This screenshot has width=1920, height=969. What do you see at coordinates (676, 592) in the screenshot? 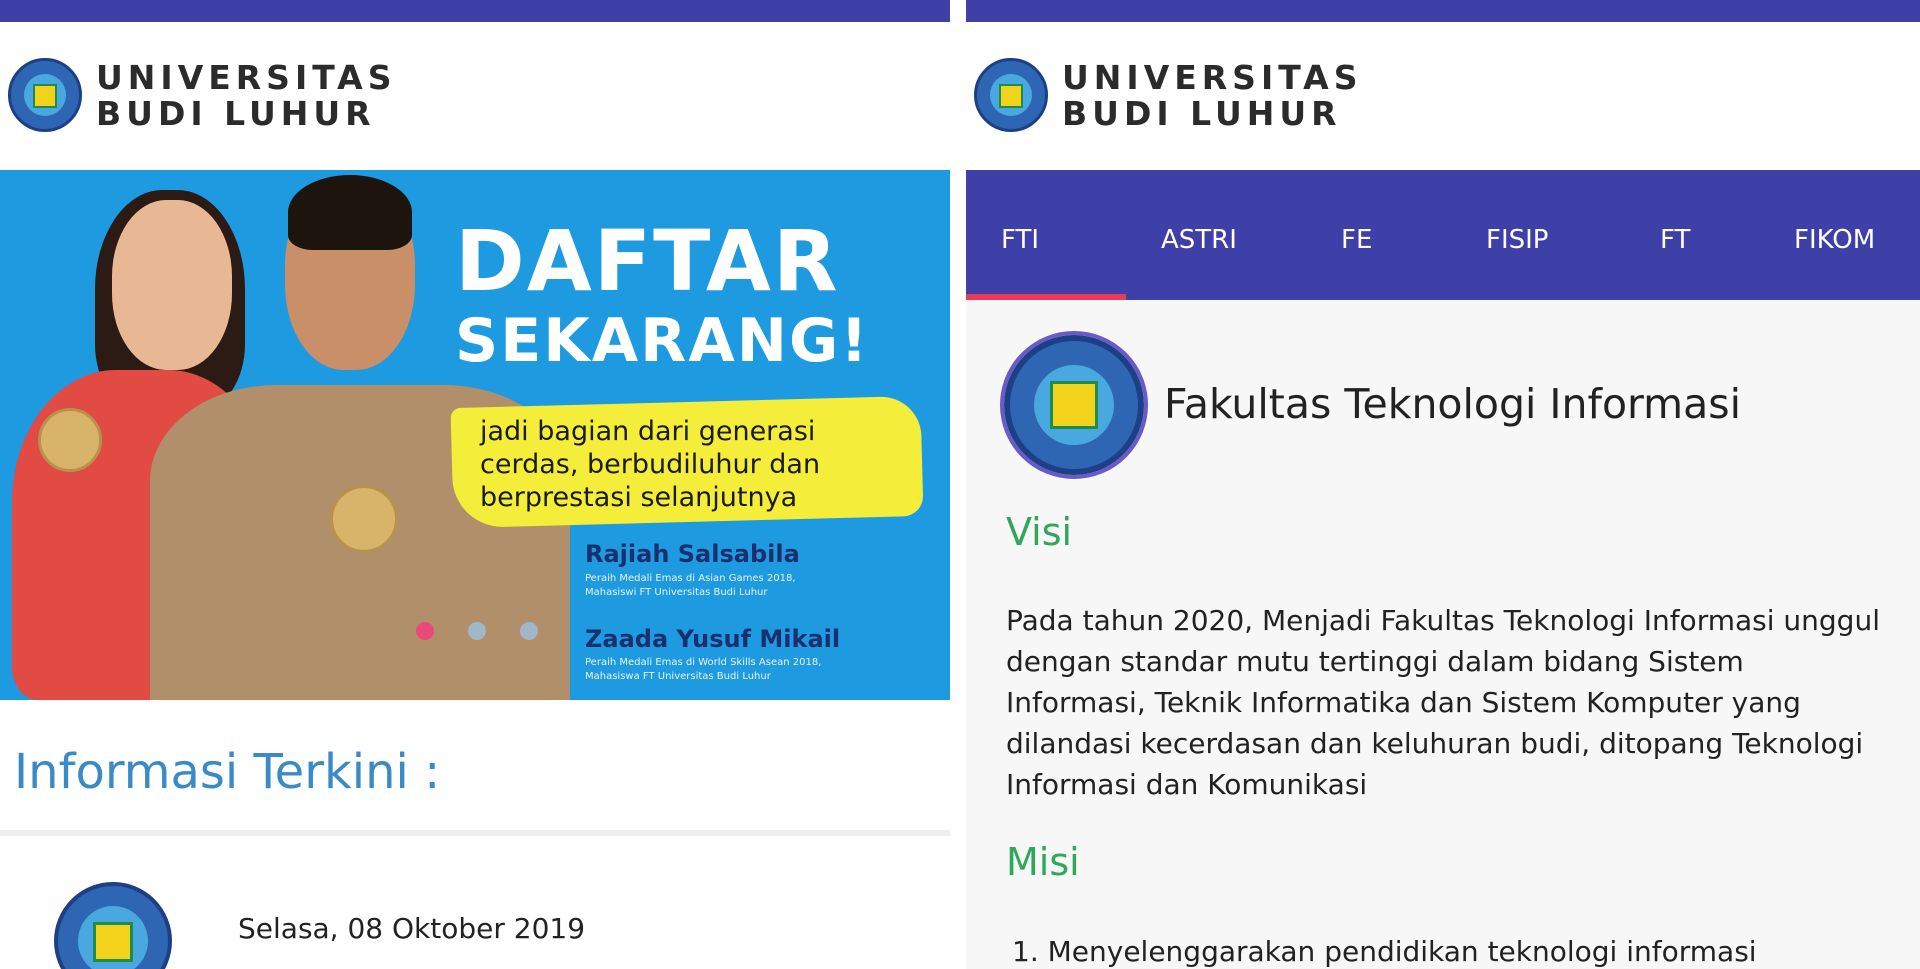
I see `banner-person1-desc-line2: Mahasiswi FT Universitas Budi Luhur` at bounding box center [676, 592].